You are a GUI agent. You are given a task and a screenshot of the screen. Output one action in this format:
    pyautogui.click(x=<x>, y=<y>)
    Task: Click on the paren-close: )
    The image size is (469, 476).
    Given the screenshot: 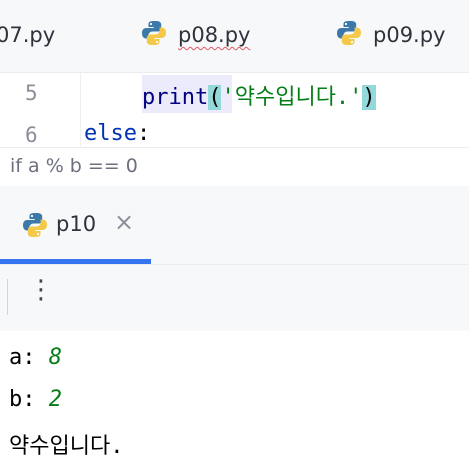 What is the action you would take?
    pyautogui.click(x=369, y=97)
    